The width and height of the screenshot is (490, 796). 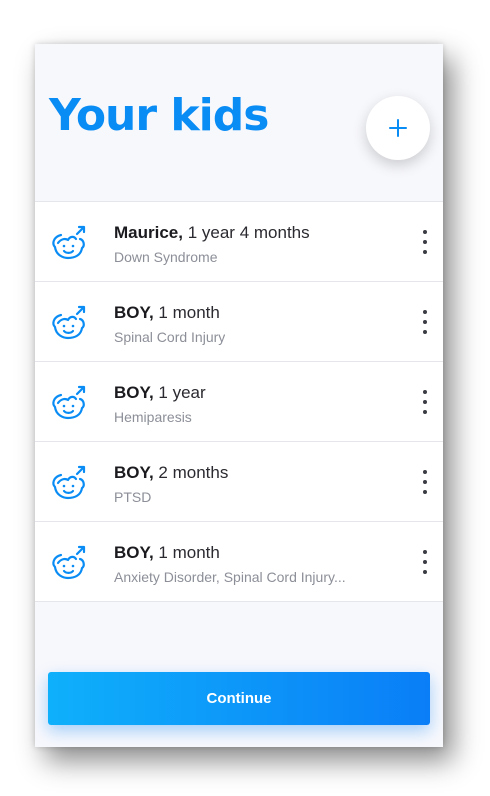 I want to click on kid-condition: PTSD, so click(x=133, y=497).